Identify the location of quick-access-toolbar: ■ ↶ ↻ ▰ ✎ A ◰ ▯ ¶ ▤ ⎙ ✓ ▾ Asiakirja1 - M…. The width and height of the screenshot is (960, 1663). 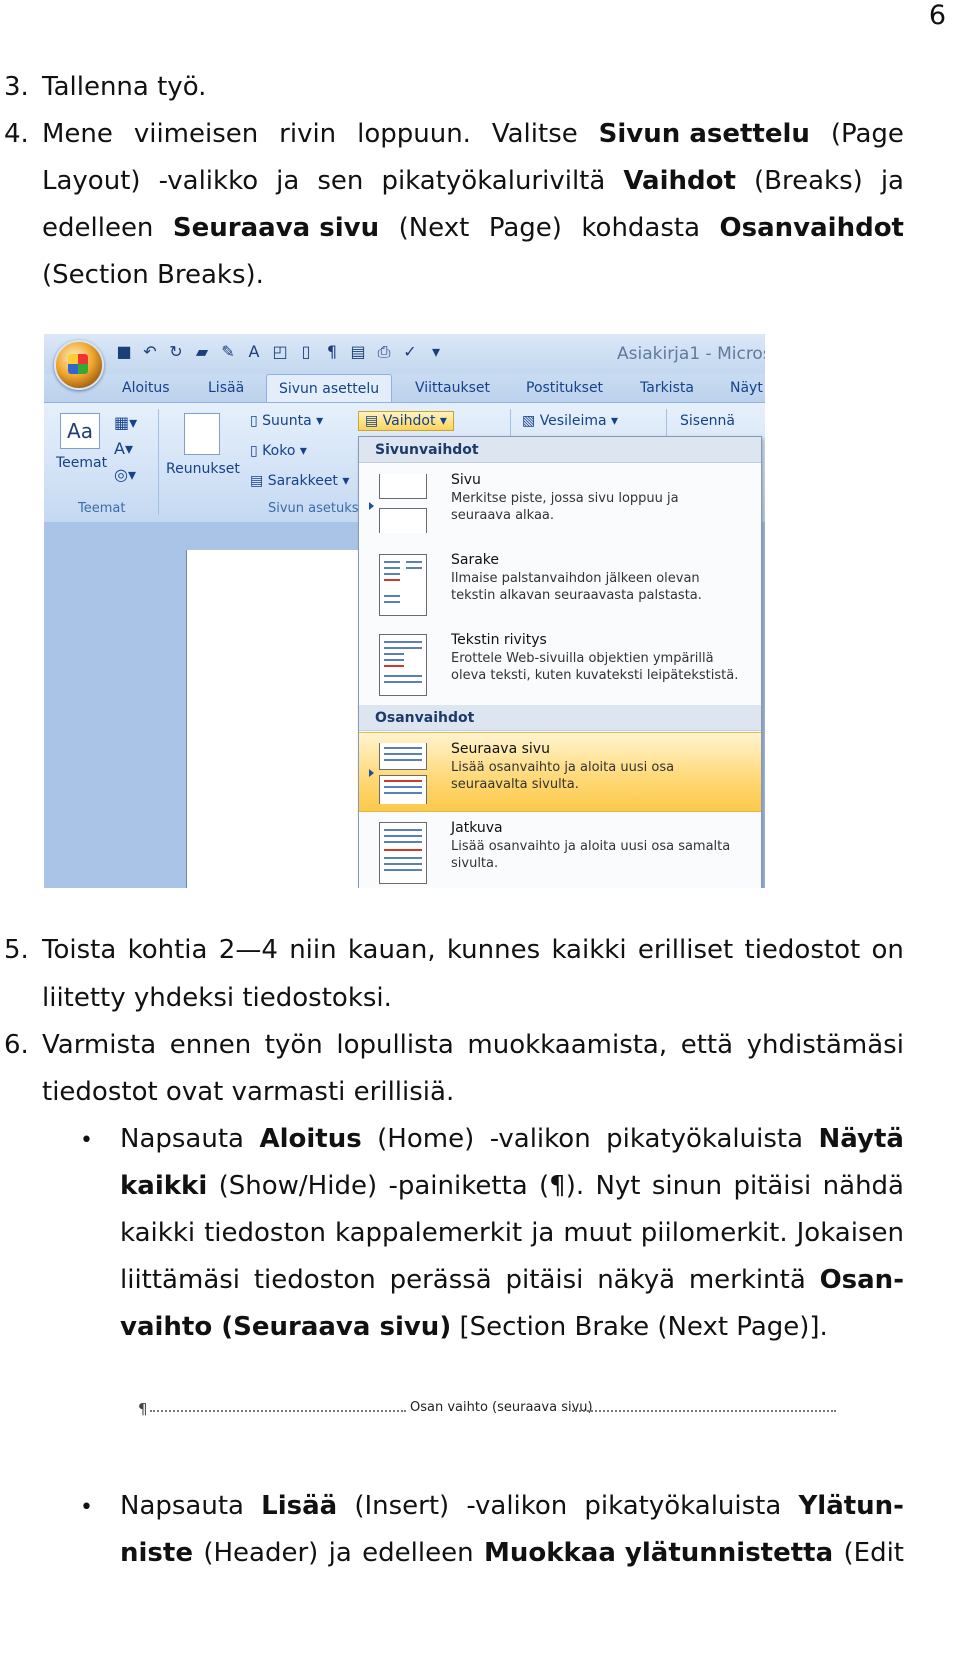
(404, 354).